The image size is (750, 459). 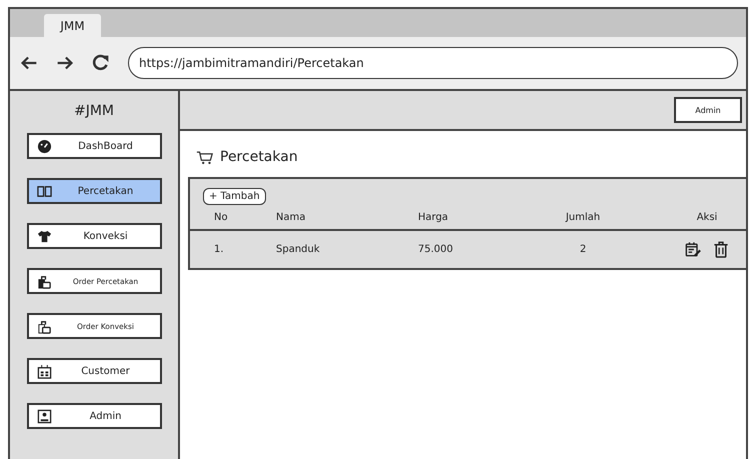 What do you see at coordinates (298, 249) in the screenshot?
I see `table-cell-text: Spanduk` at bounding box center [298, 249].